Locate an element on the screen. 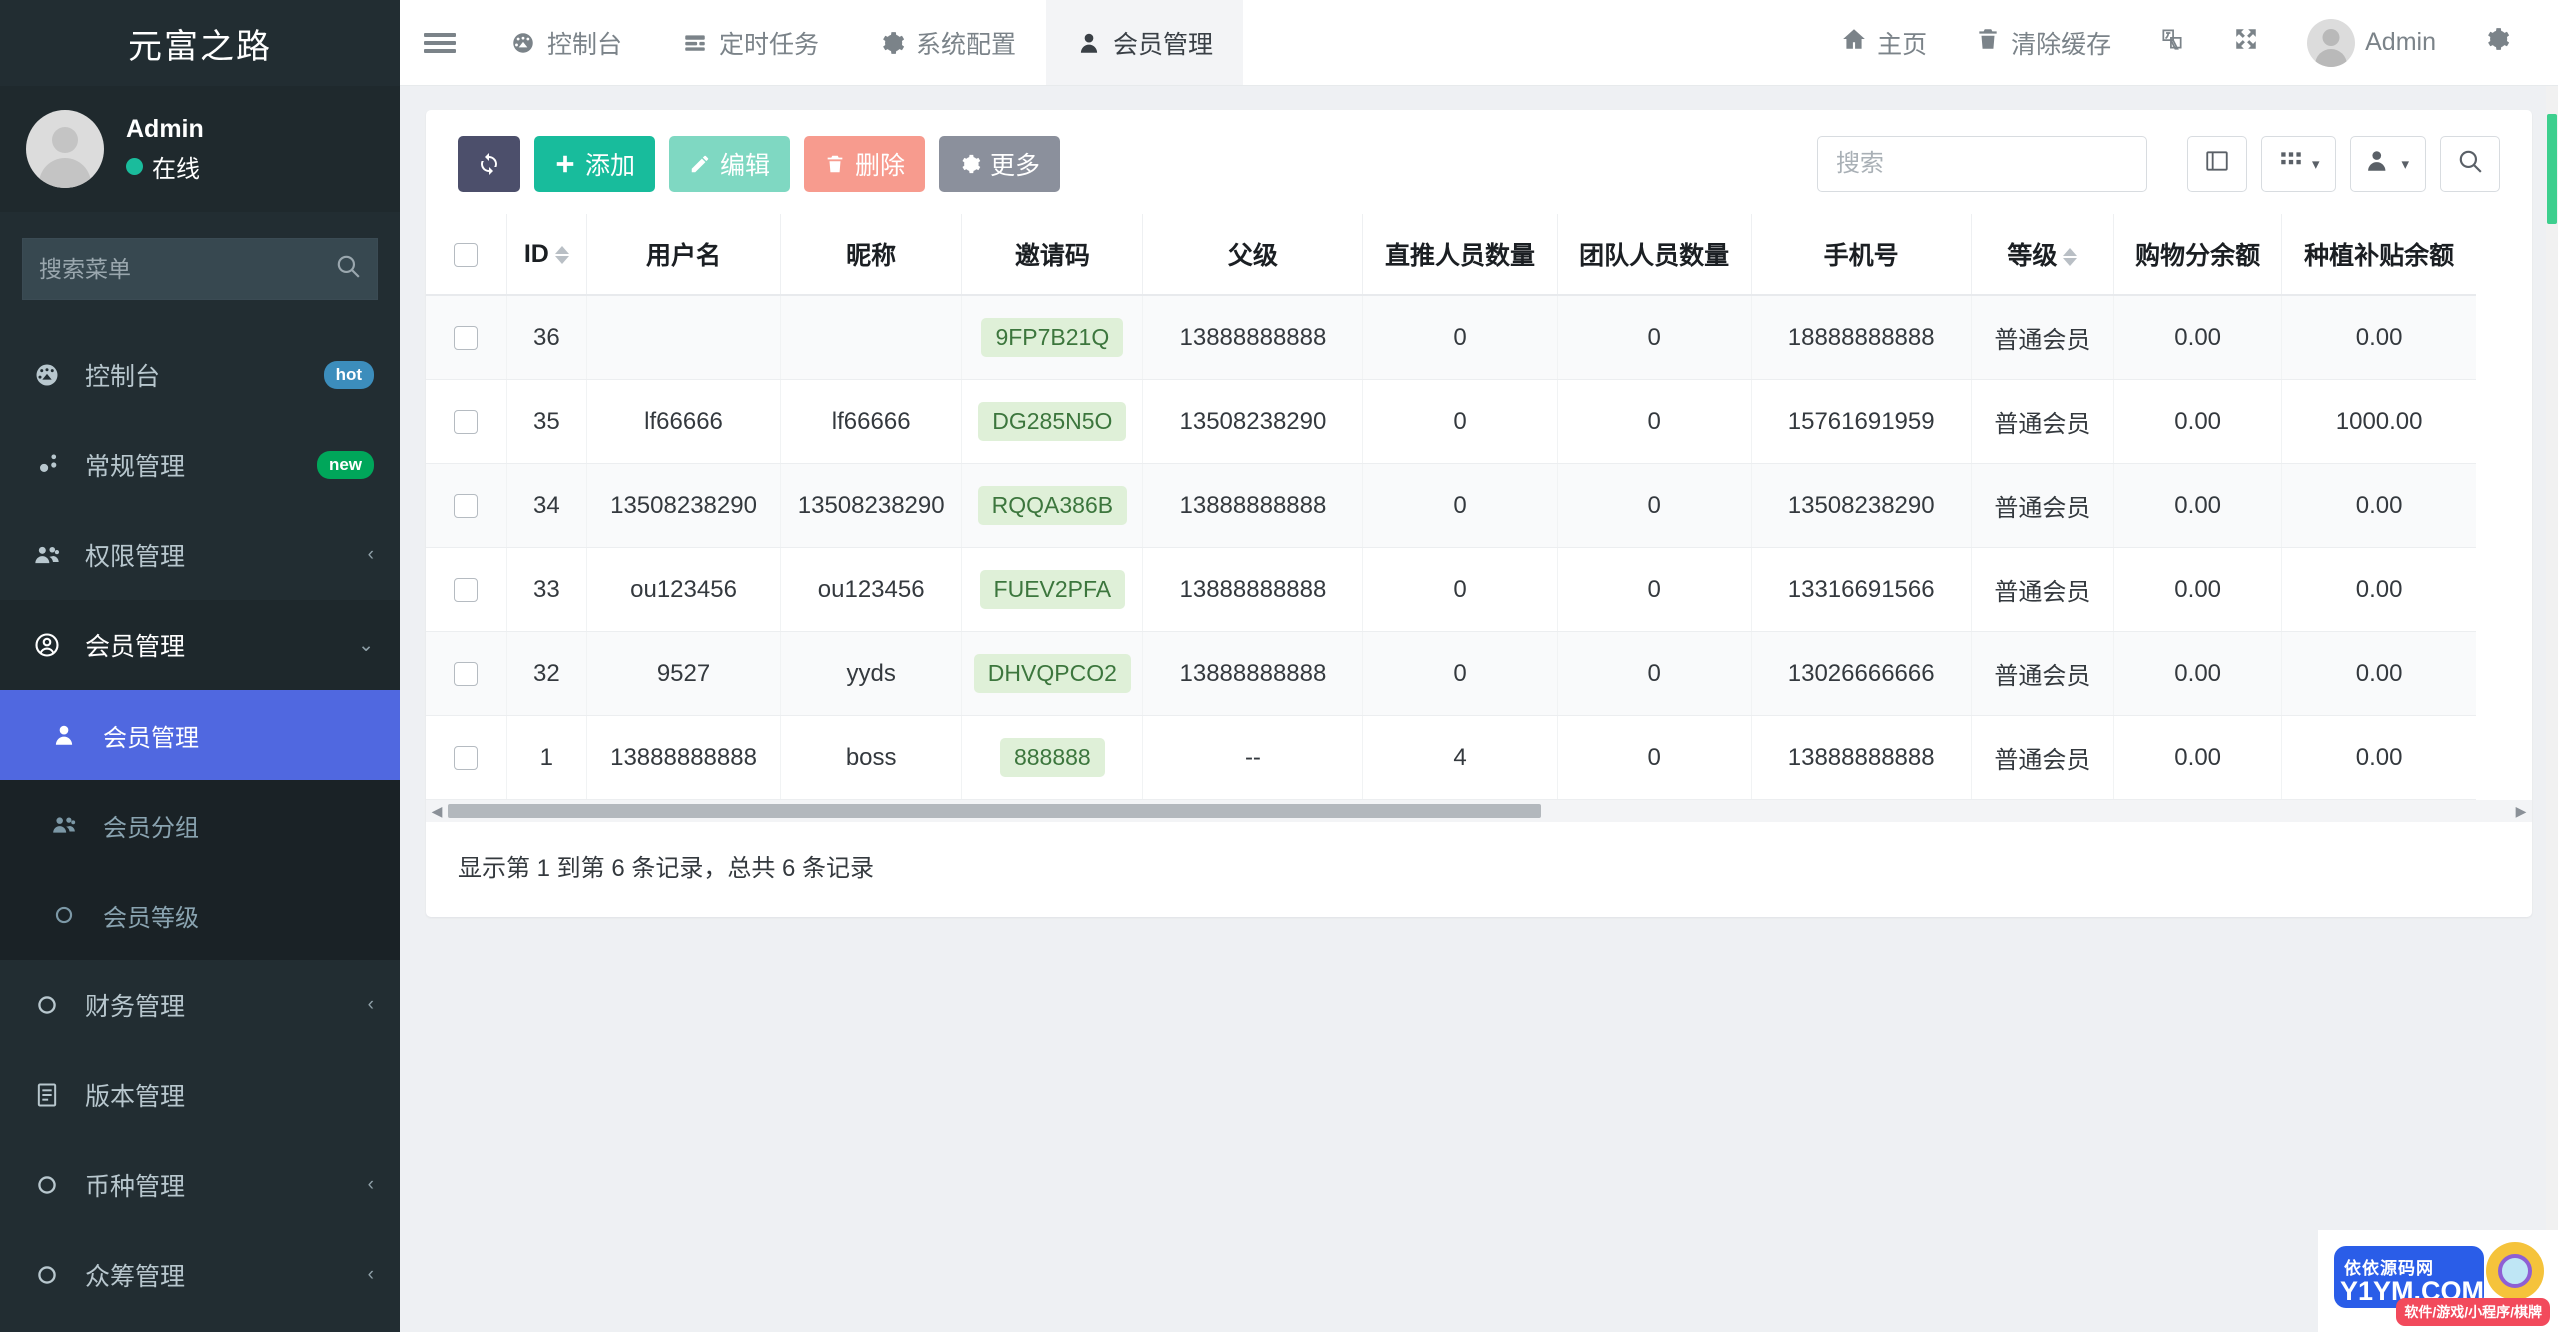  select-all-checkbox is located at coordinates (465, 254).